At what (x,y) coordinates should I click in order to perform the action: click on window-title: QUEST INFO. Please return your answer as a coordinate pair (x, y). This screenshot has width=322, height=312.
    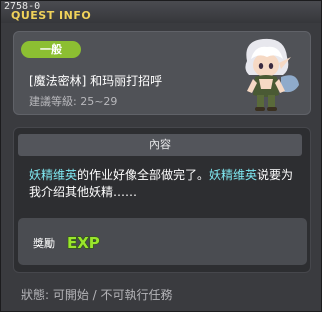
    Looking at the image, I should click on (51, 15).